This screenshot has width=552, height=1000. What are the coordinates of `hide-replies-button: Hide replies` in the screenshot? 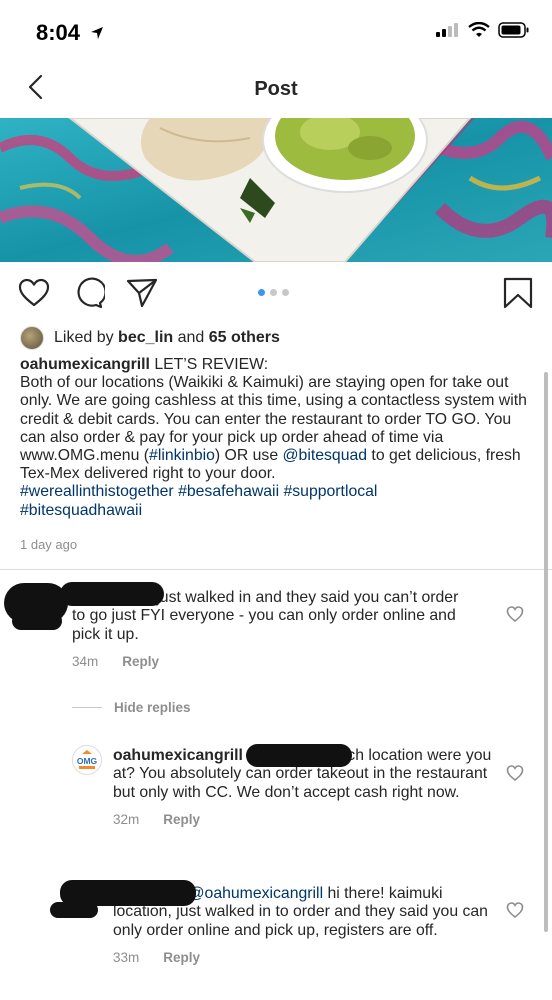 It's located at (131, 707).